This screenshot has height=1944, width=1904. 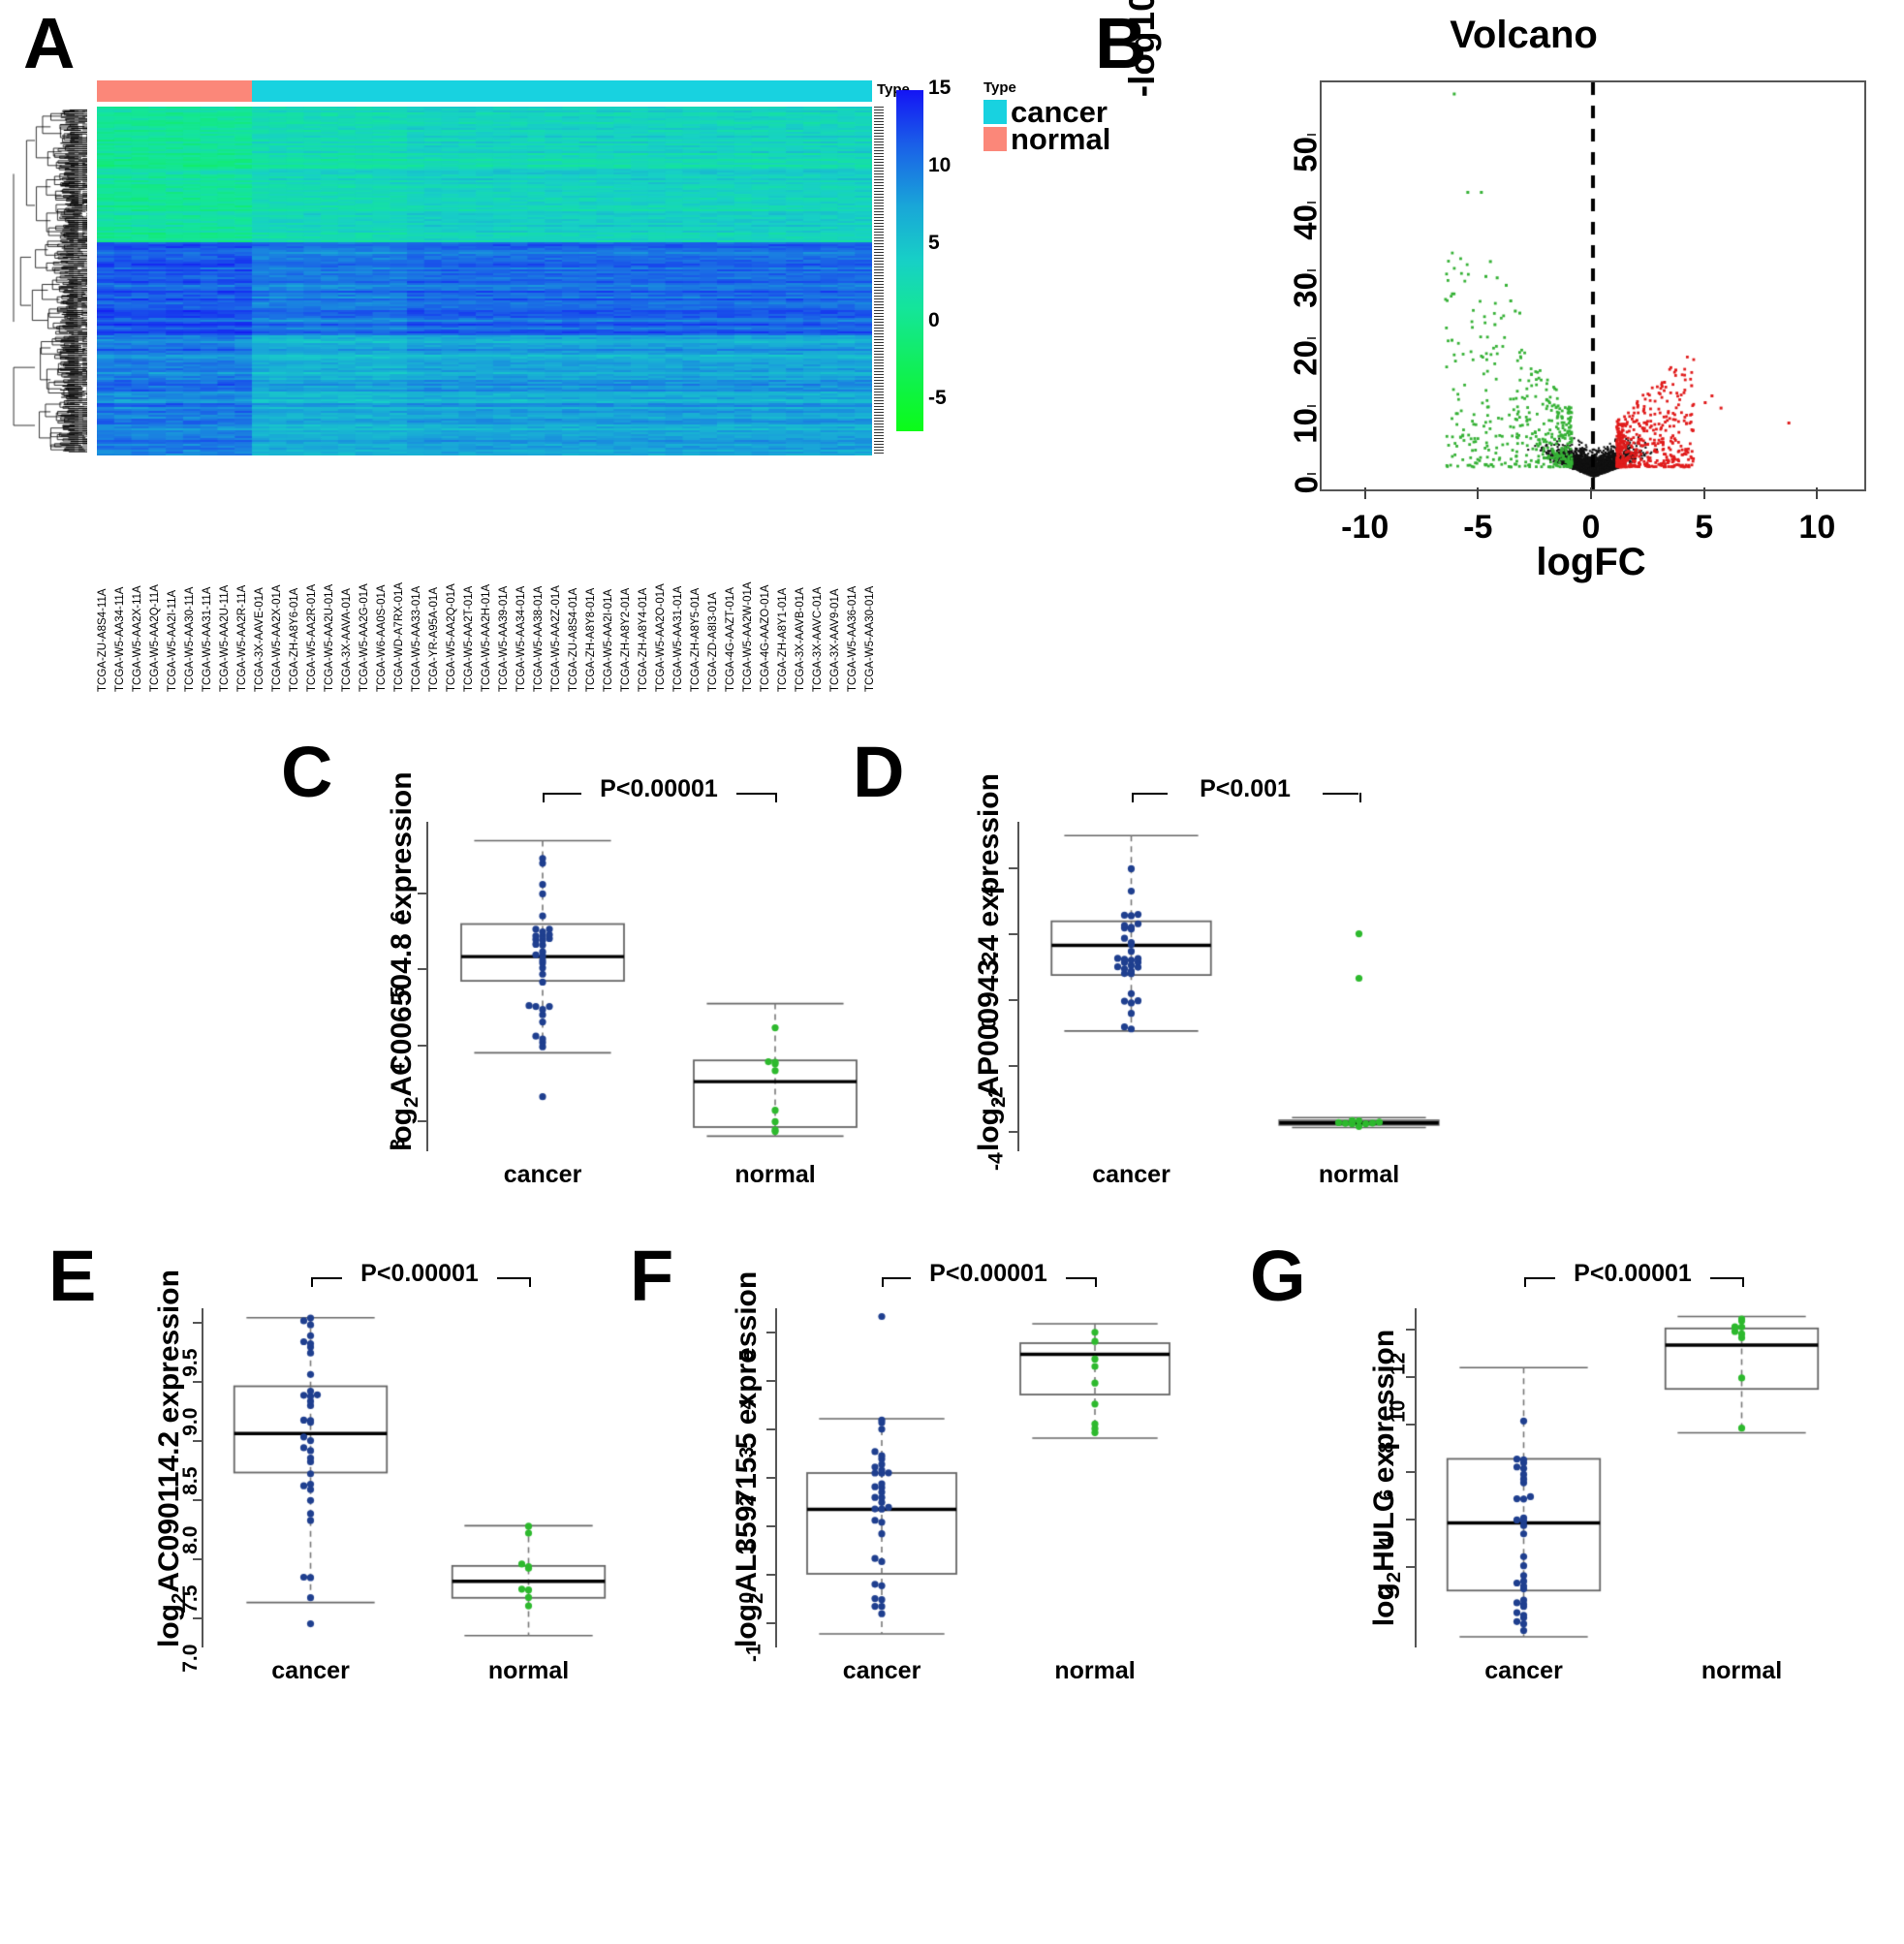 What do you see at coordinates (910, 260) in the screenshot?
I see `heatmap-colorbar` at bounding box center [910, 260].